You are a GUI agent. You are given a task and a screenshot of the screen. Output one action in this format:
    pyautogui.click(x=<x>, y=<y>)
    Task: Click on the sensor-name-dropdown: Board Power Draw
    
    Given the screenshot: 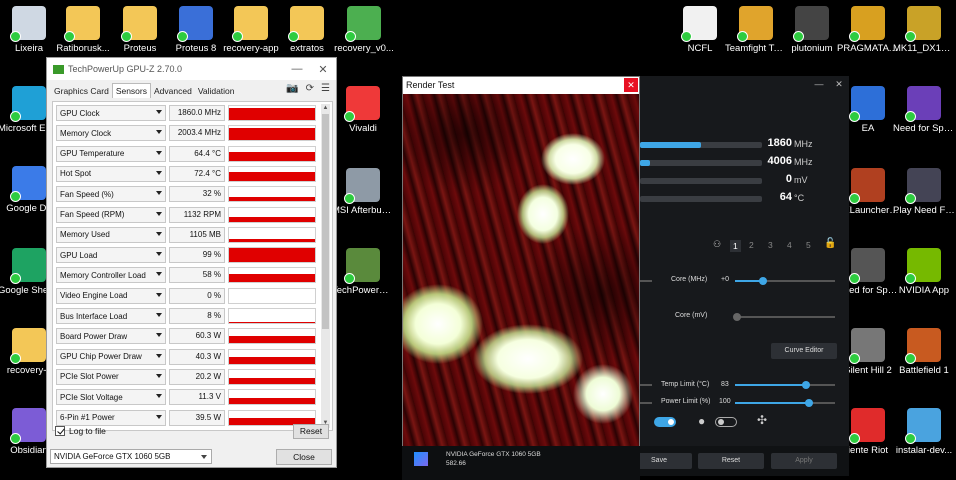 What is the action you would take?
    pyautogui.click(x=111, y=336)
    